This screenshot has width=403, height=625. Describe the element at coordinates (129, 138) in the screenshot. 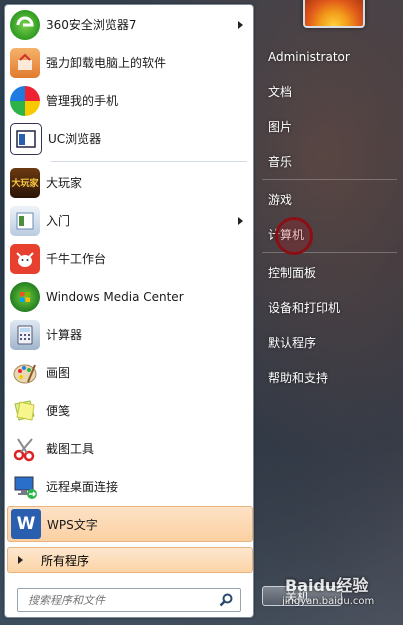

I see `program-item-uc-browser: UC浏览器` at that location.